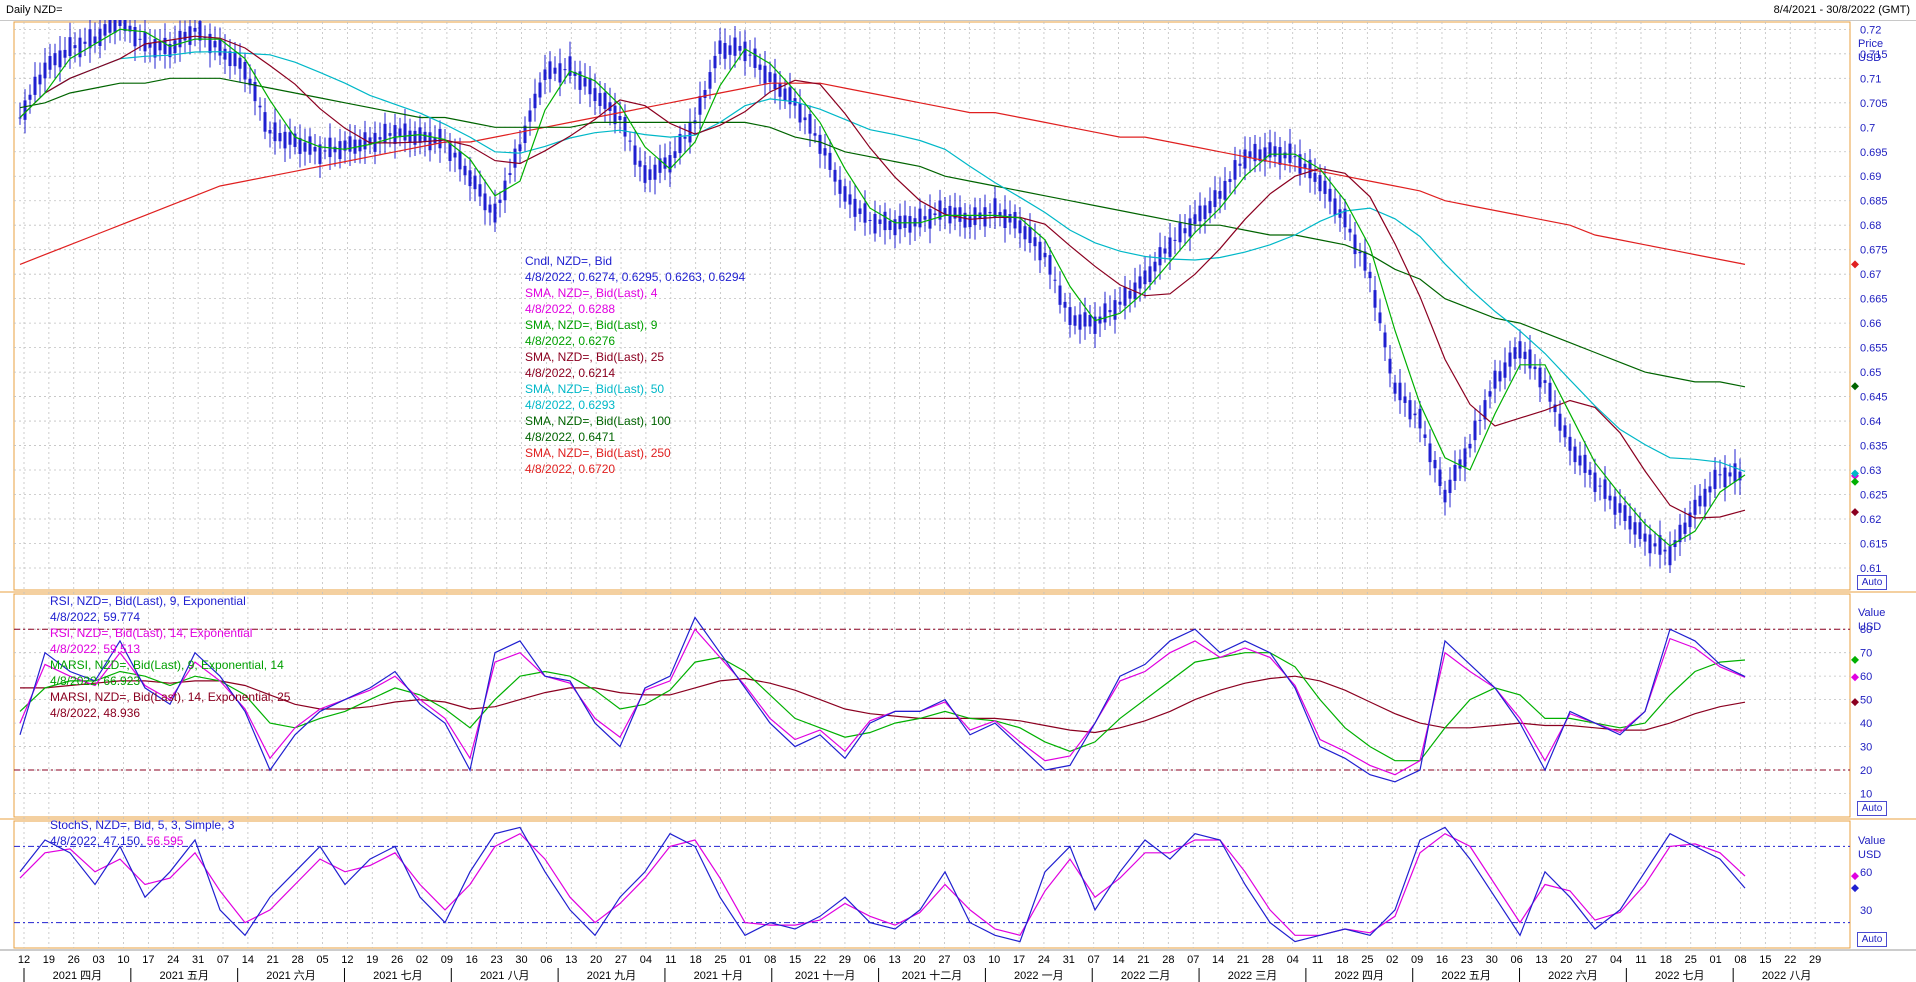  Describe the element at coordinates (1168, 960) in the screenshot. I see `x-day-label: 28` at that location.